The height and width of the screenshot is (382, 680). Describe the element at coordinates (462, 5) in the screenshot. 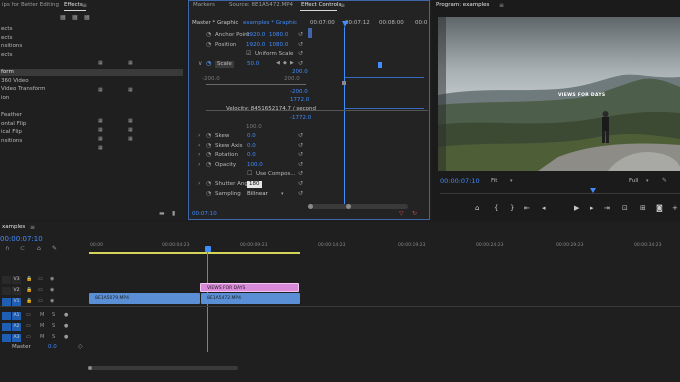

I see `program-title: Program: examples` at that location.